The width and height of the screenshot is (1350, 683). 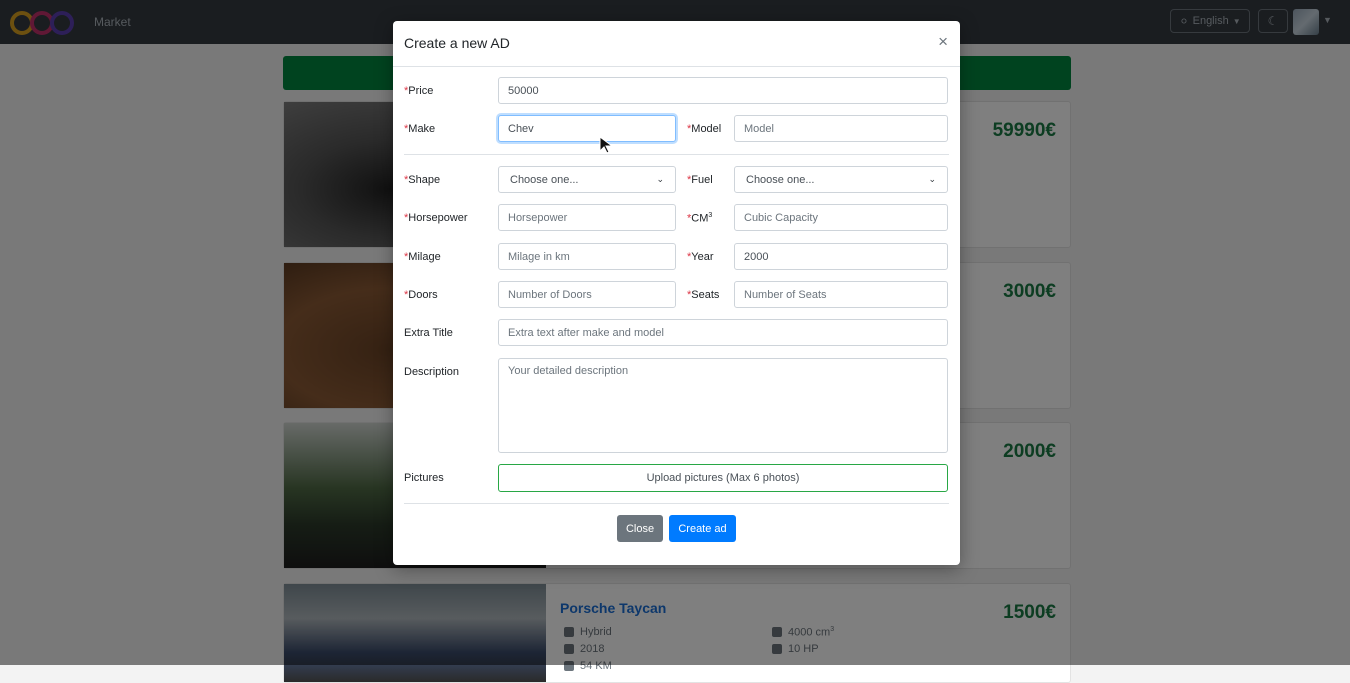 What do you see at coordinates (587, 217) in the screenshot?
I see `horsepower-input` at bounding box center [587, 217].